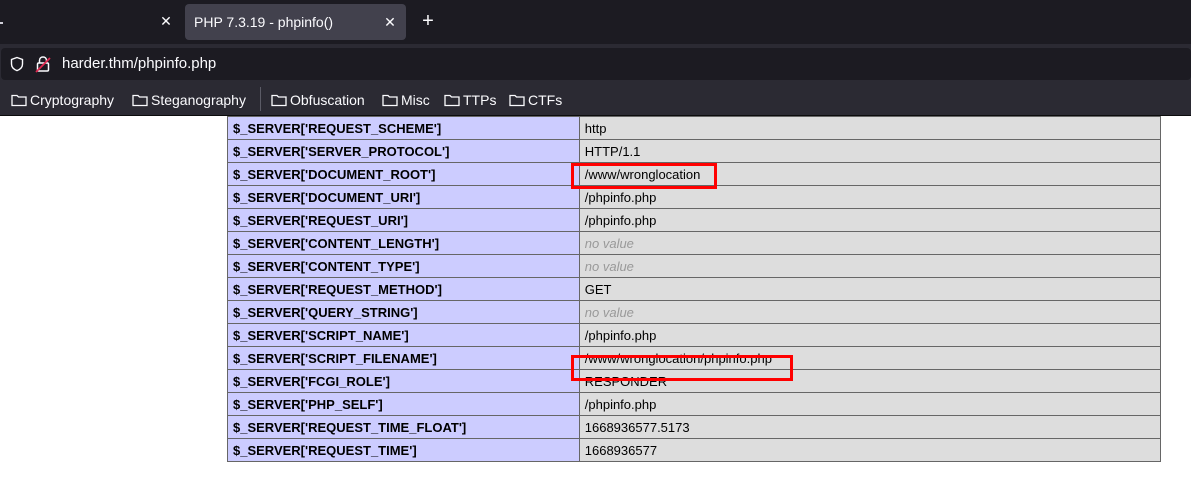 Image resolution: width=1191 pixels, height=481 pixels. What do you see at coordinates (870, 381) in the screenshot?
I see `variable-value: RESPONDER` at bounding box center [870, 381].